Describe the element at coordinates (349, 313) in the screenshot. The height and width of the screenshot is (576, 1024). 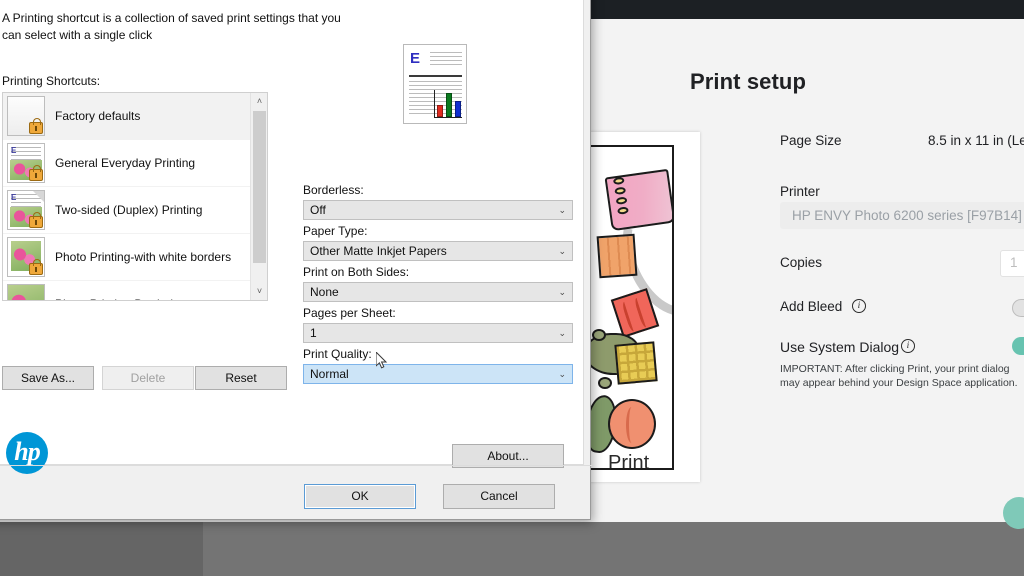
I see `pages-per-sheet-label: Pages per Sheet:` at that location.